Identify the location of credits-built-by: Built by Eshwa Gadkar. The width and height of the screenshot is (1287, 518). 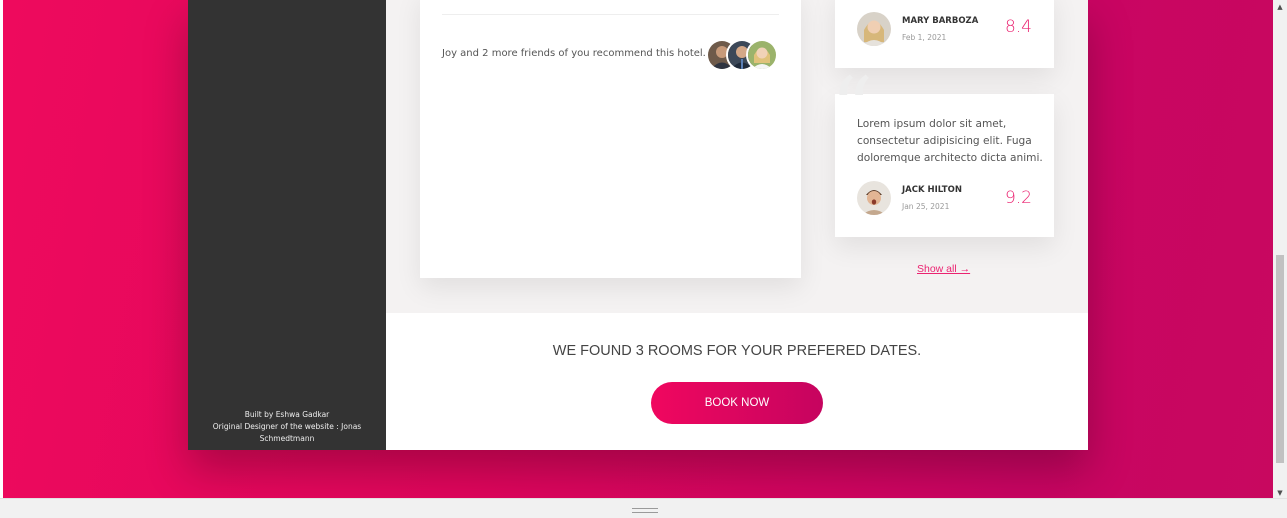
(287, 414).